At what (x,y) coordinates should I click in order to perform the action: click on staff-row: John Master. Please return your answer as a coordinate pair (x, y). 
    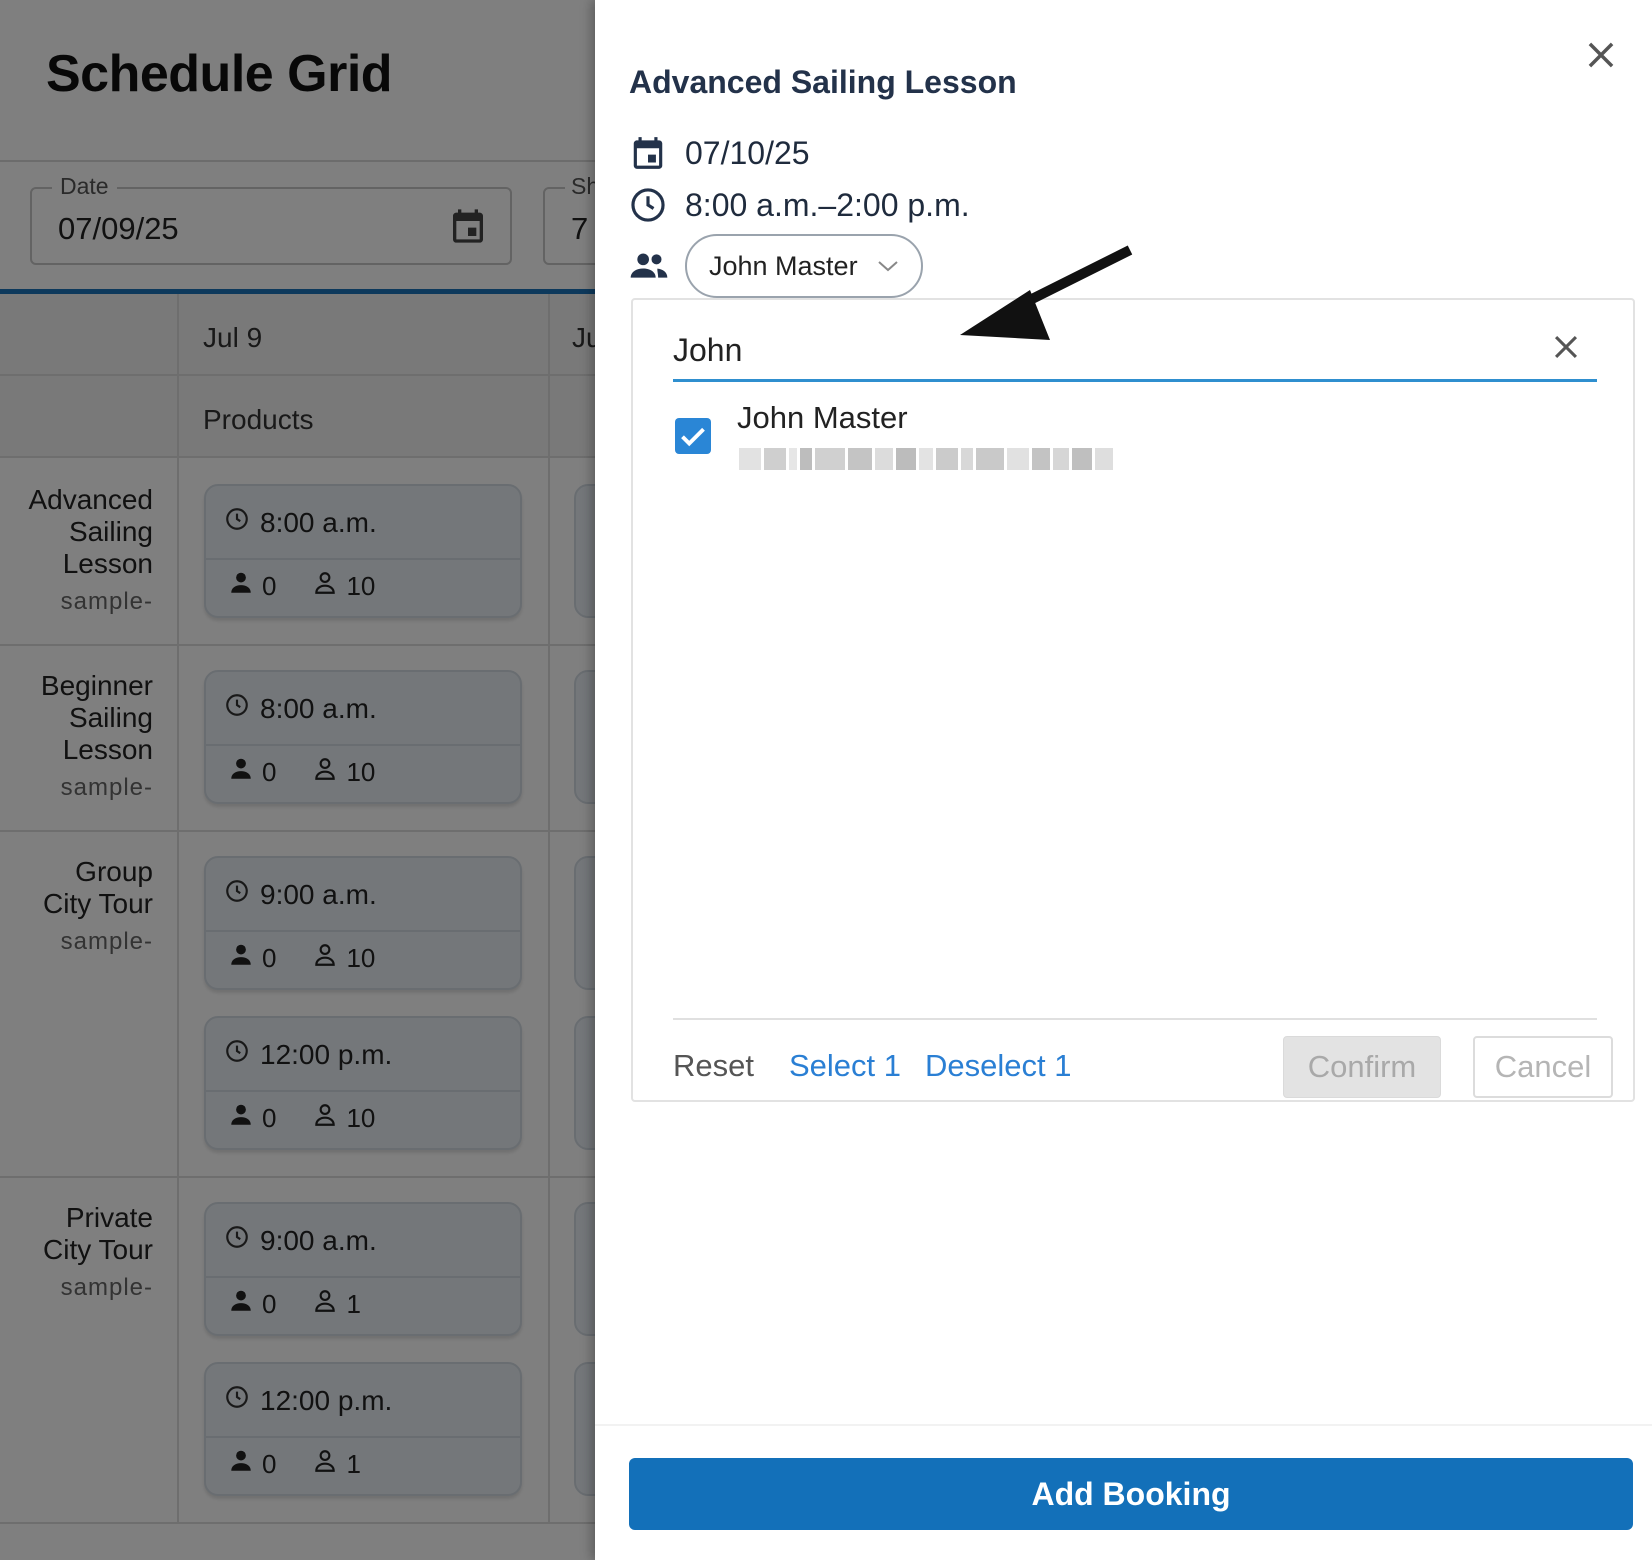
    Looking at the image, I should click on (776, 266).